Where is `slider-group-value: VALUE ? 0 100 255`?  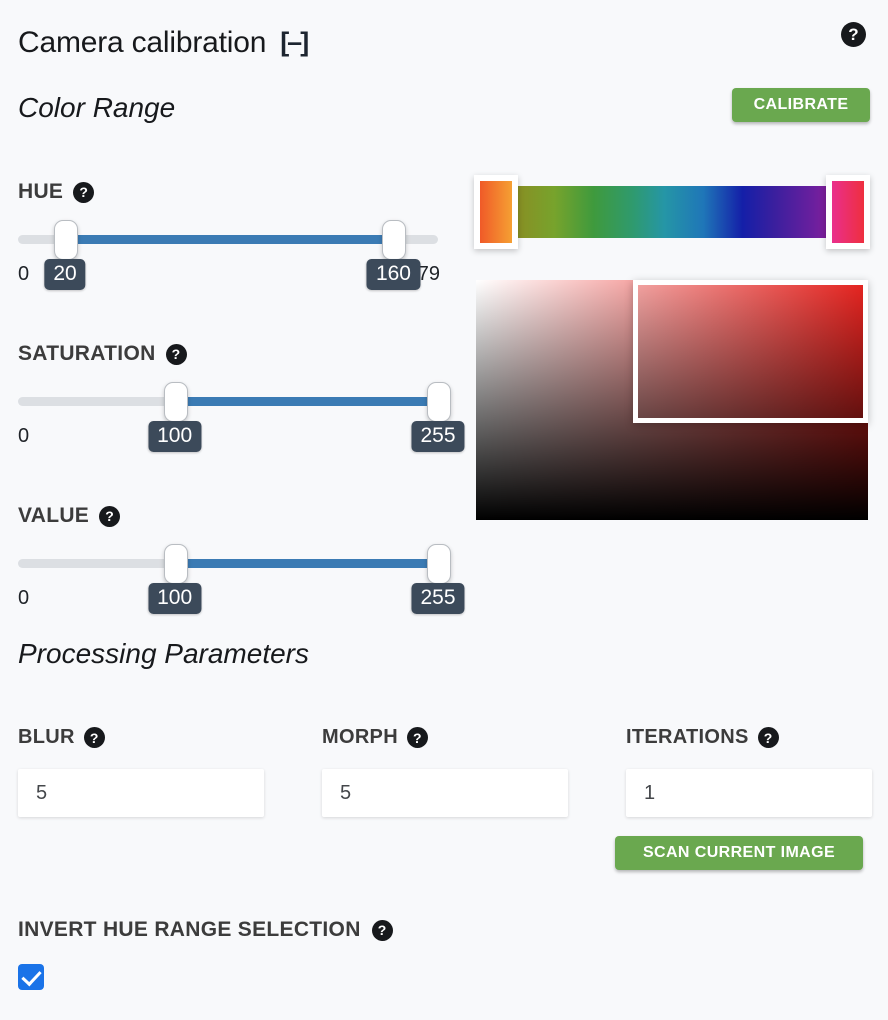 slider-group-value: VALUE ? 0 100 255 is located at coordinates (241, 560).